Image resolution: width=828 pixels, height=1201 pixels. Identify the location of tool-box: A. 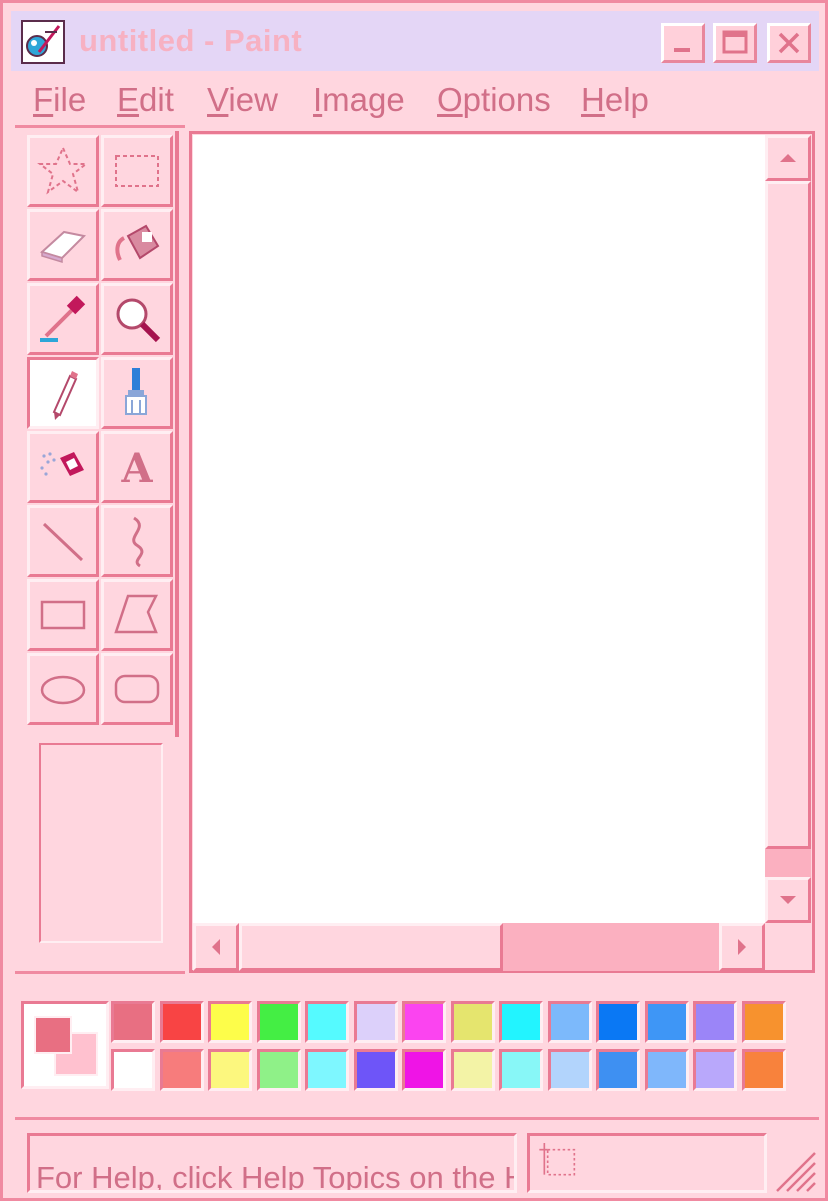
(101, 434).